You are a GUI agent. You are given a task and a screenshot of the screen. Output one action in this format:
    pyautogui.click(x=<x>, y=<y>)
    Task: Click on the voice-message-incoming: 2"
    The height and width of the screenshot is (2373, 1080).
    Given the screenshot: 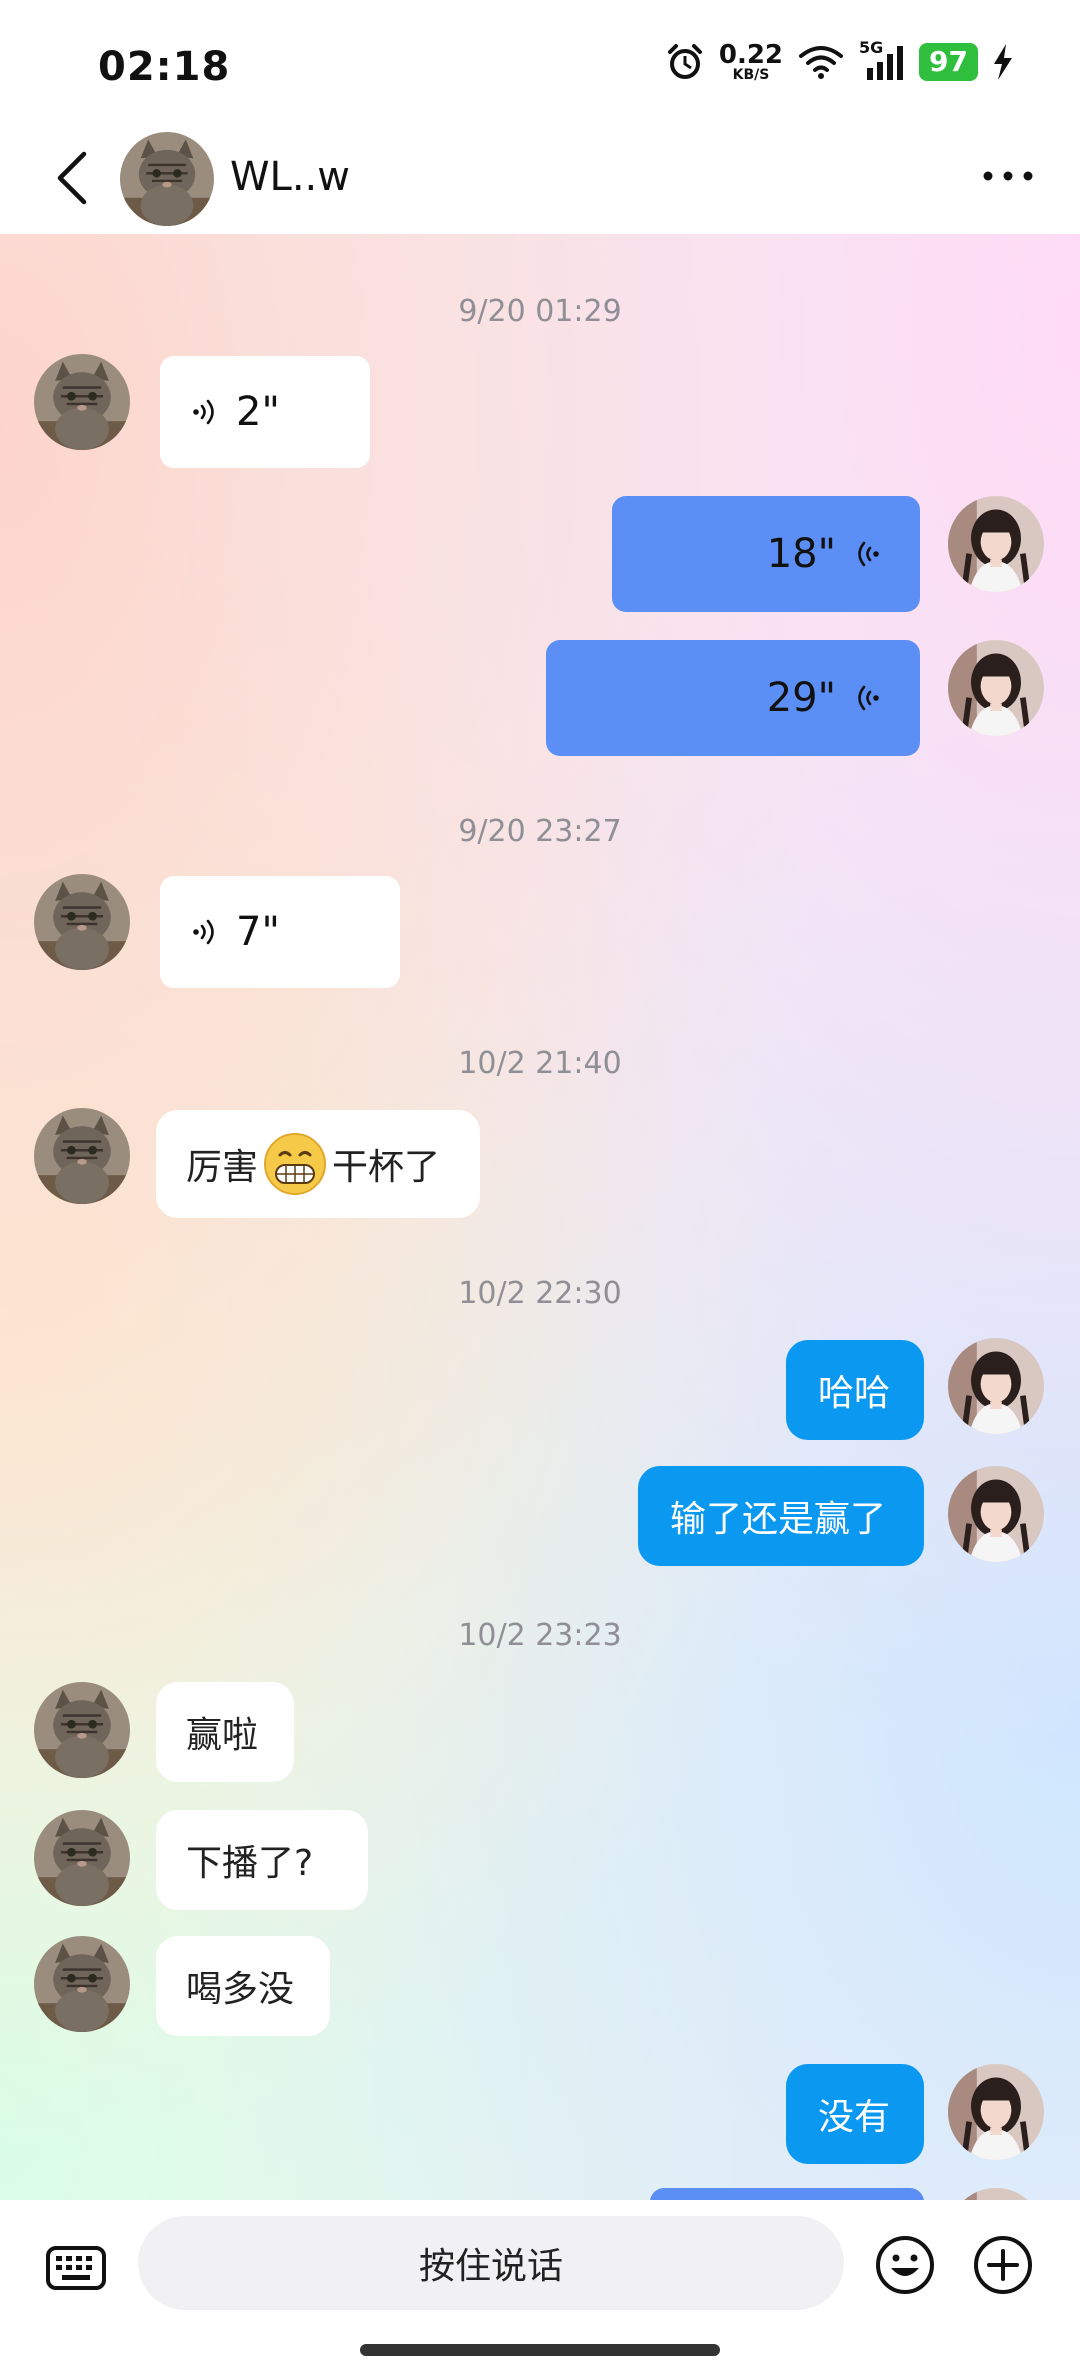 What is the action you would take?
    pyautogui.click(x=265, y=412)
    